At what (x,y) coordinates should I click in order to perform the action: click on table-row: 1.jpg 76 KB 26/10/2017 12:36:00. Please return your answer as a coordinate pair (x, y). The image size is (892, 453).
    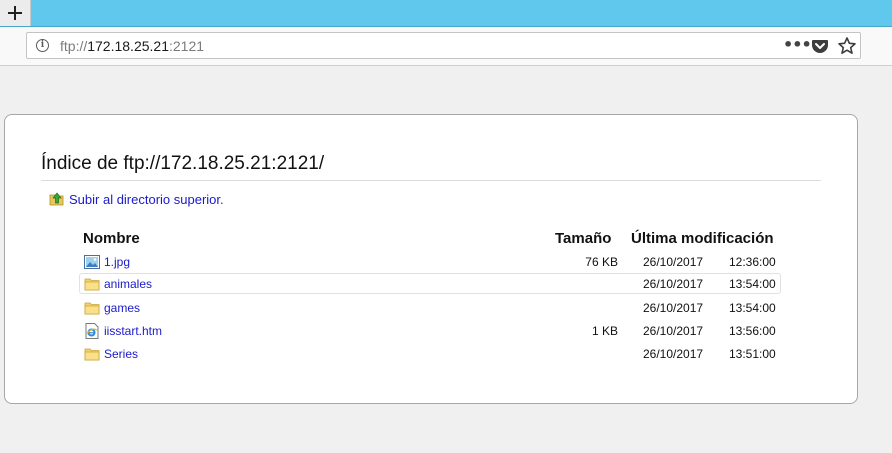
    Looking at the image, I should click on (430, 261).